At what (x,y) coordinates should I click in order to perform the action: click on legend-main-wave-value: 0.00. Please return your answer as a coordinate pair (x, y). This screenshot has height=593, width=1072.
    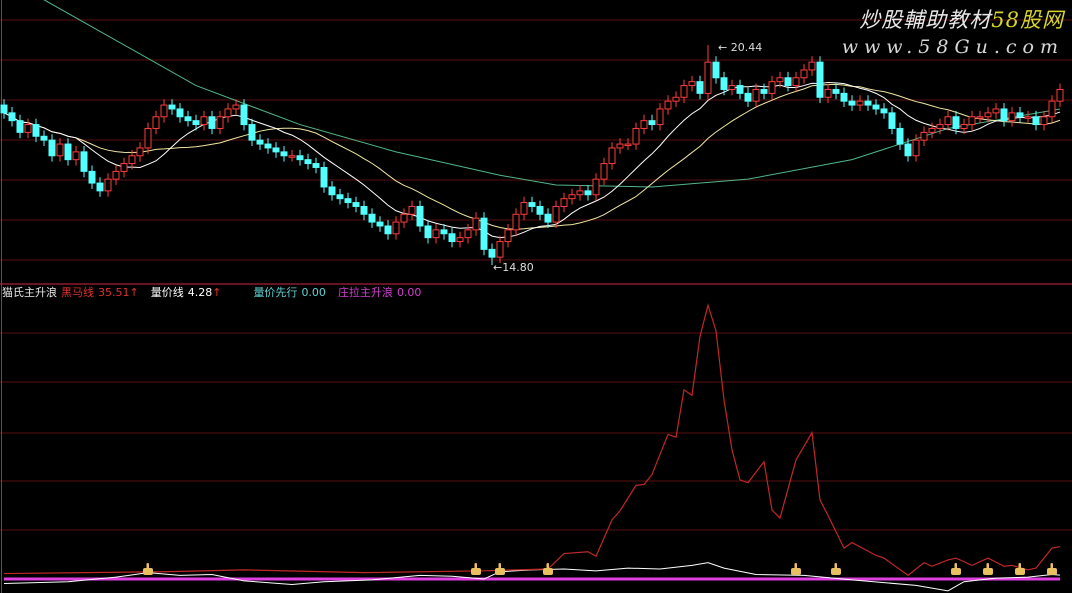
    Looking at the image, I should click on (409, 292).